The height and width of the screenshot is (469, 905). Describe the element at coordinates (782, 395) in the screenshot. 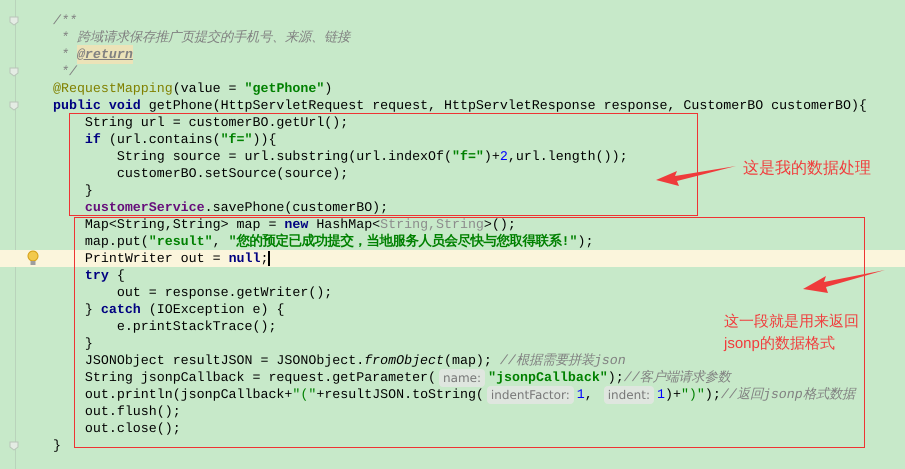

I see `code-comment: jsonp` at that location.